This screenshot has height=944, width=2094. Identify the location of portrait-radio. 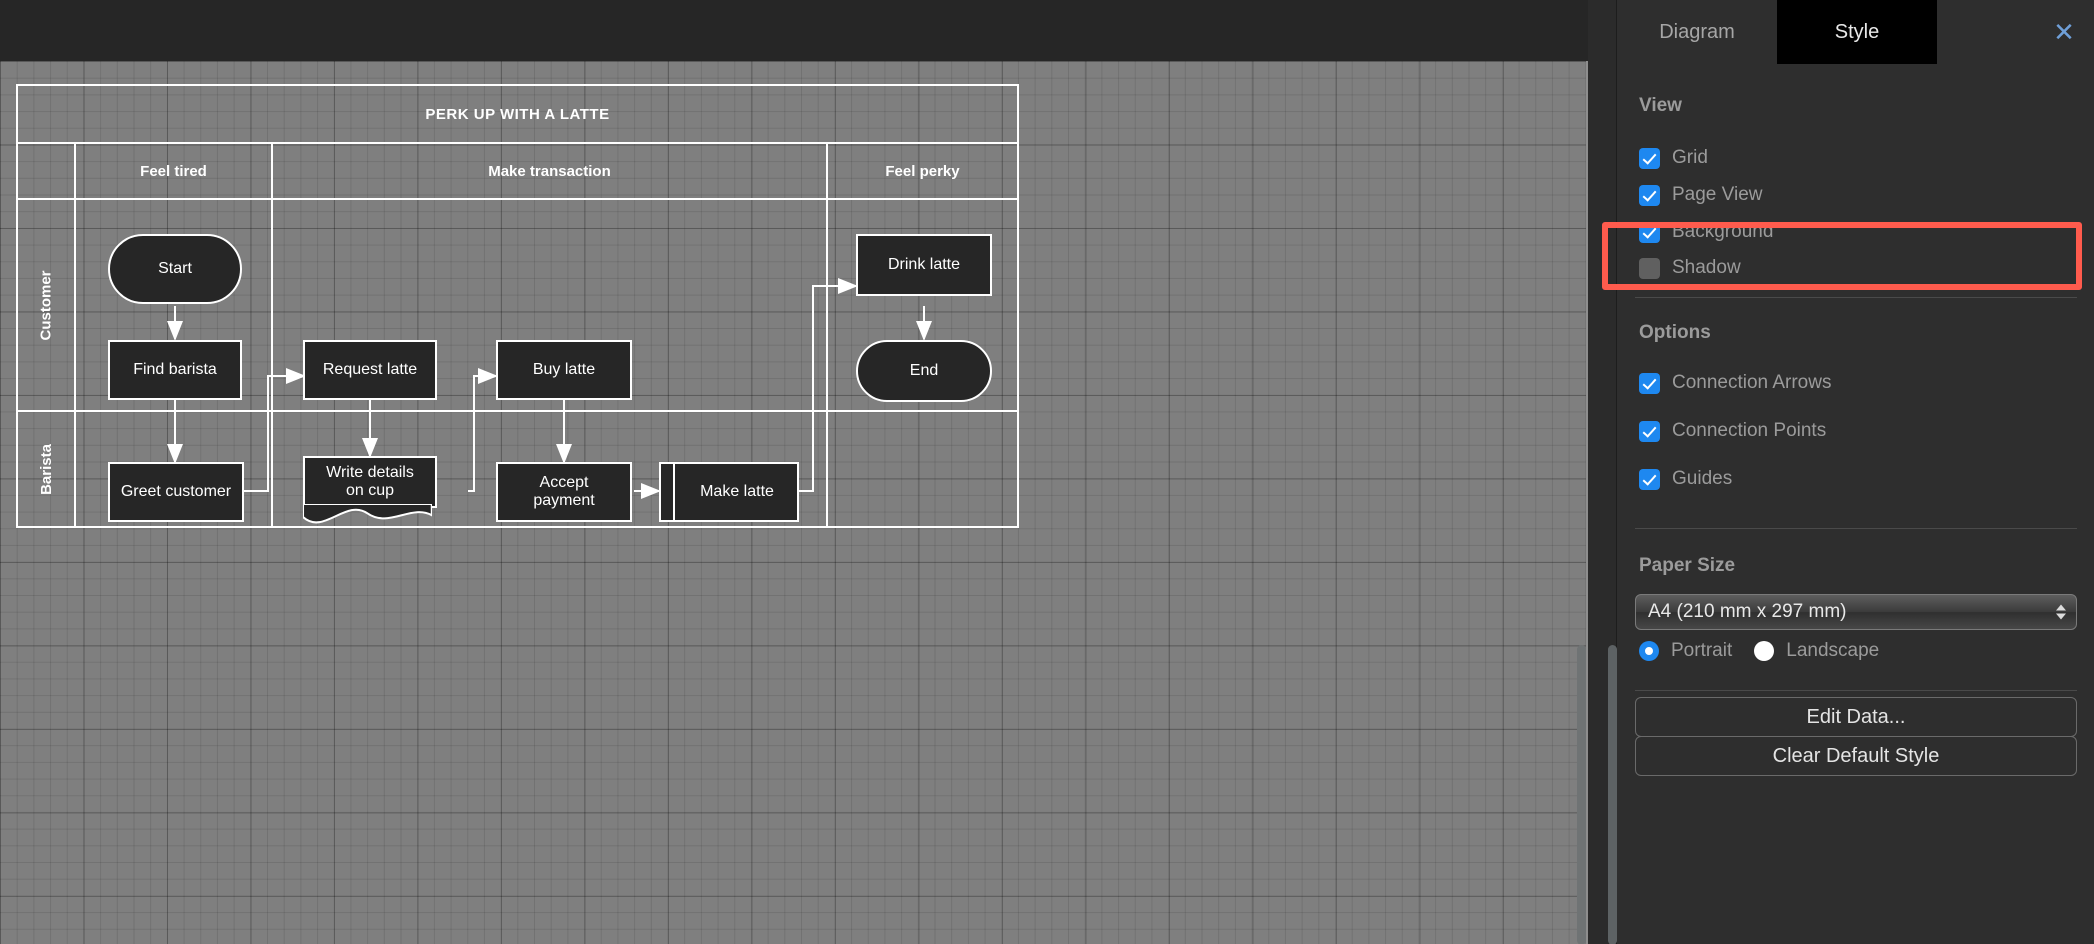
(1649, 651).